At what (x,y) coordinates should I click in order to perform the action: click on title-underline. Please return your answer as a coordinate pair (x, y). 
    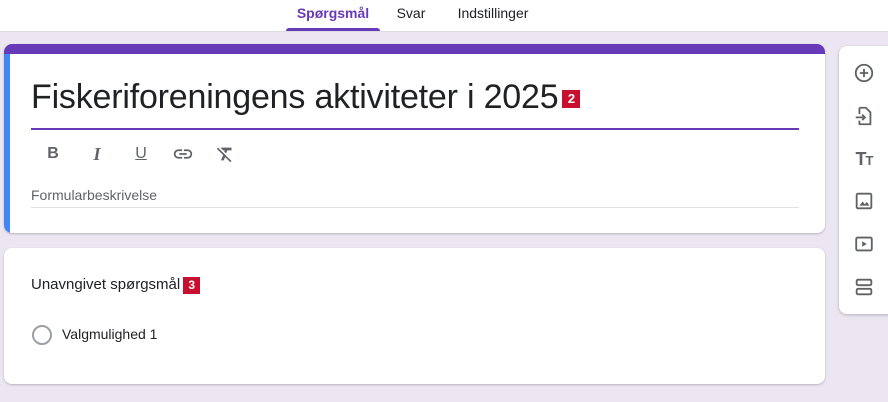
    Looking at the image, I should click on (415, 129).